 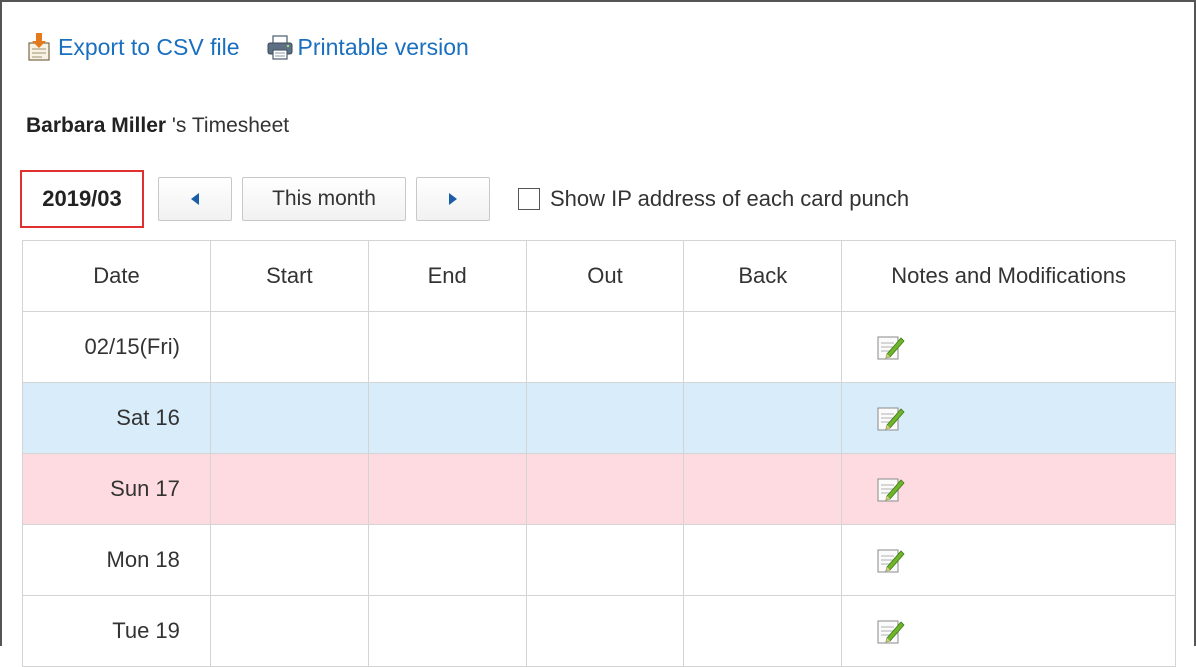 What do you see at coordinates (529, 199) in the screenshot?
I see `show-ip-checkbox` at bounding box center [529, 199].